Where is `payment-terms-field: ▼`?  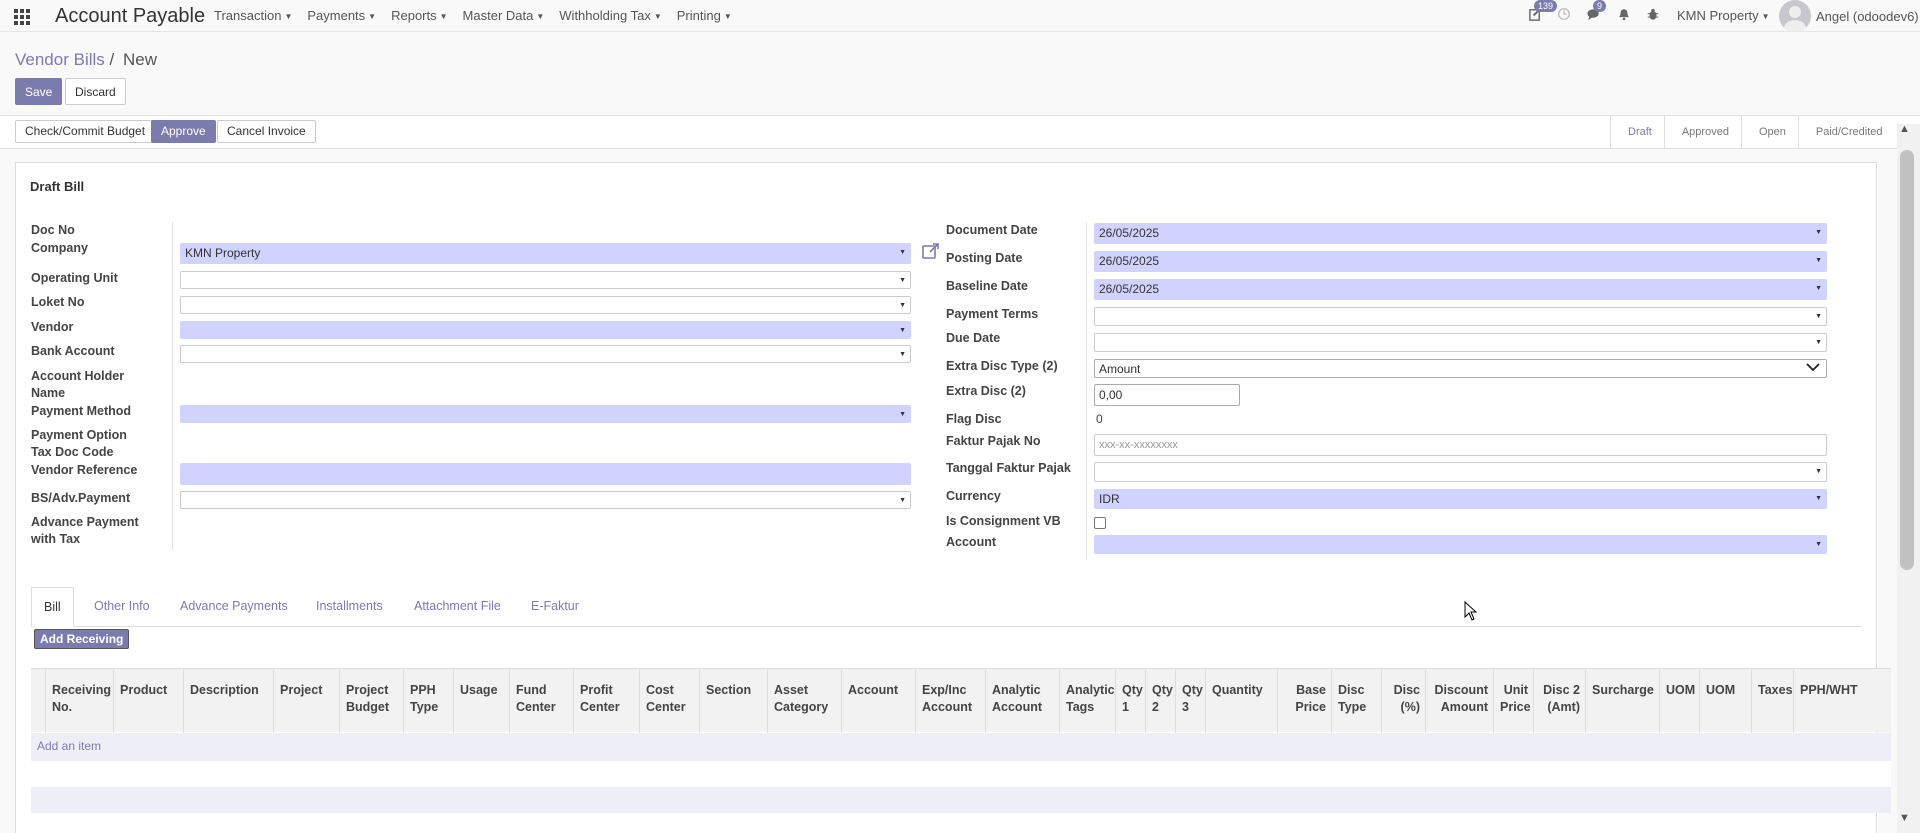
payment-terms-field: ▼ is located at coordinates (1460, 316).